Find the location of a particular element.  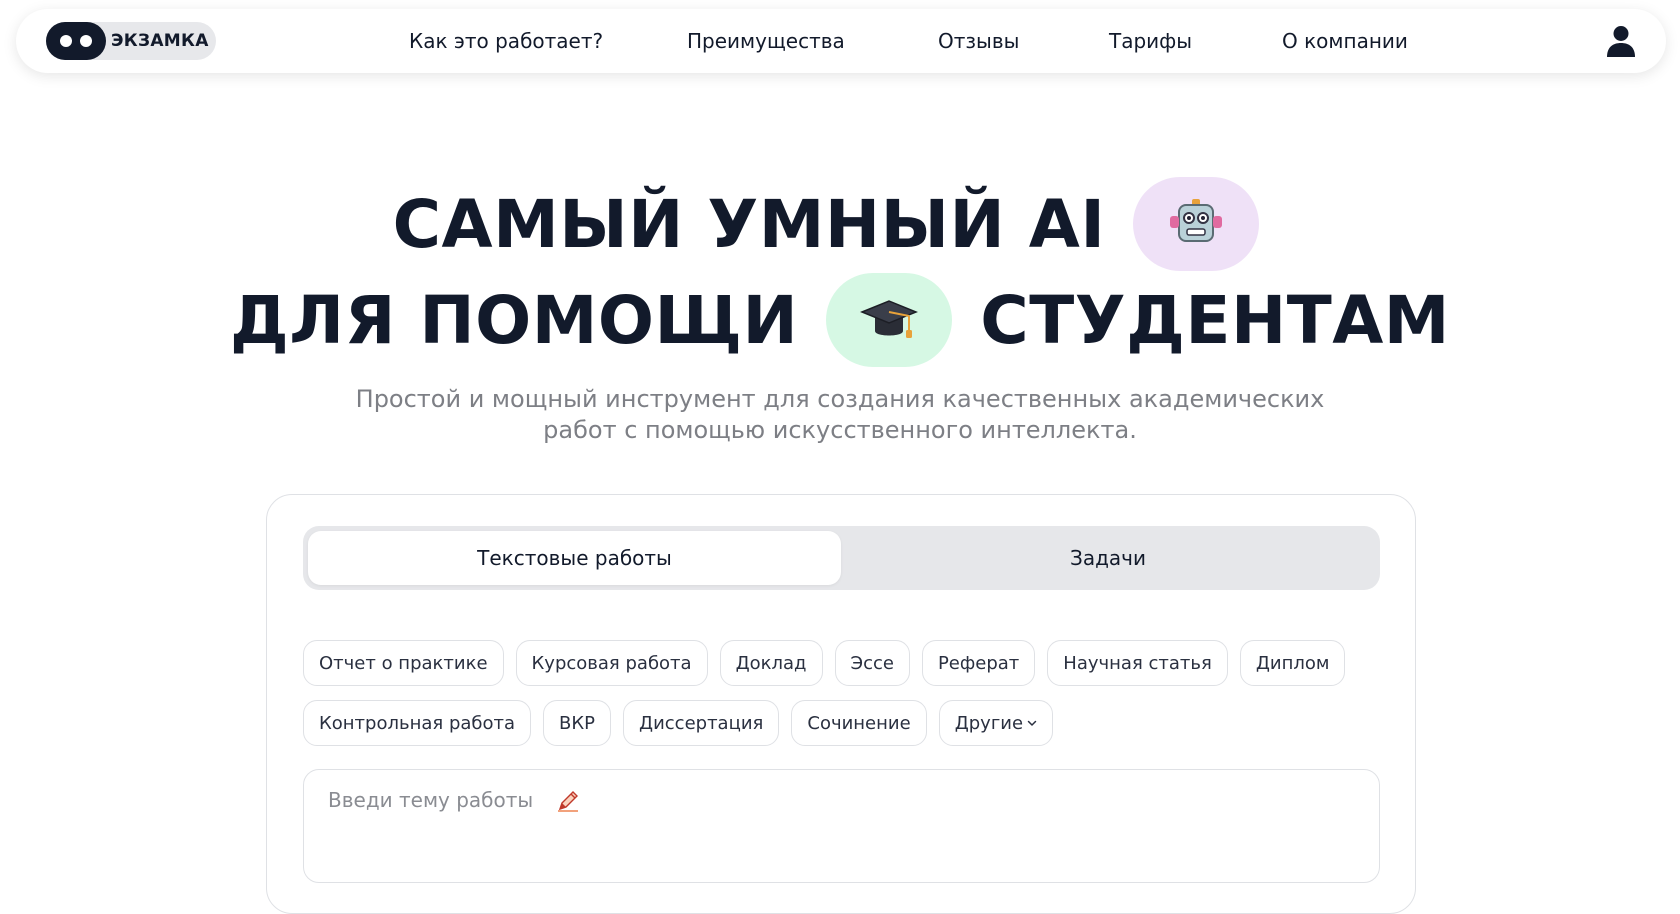

nav-pricing: Тарифы is located at coordinates (1150, 41).